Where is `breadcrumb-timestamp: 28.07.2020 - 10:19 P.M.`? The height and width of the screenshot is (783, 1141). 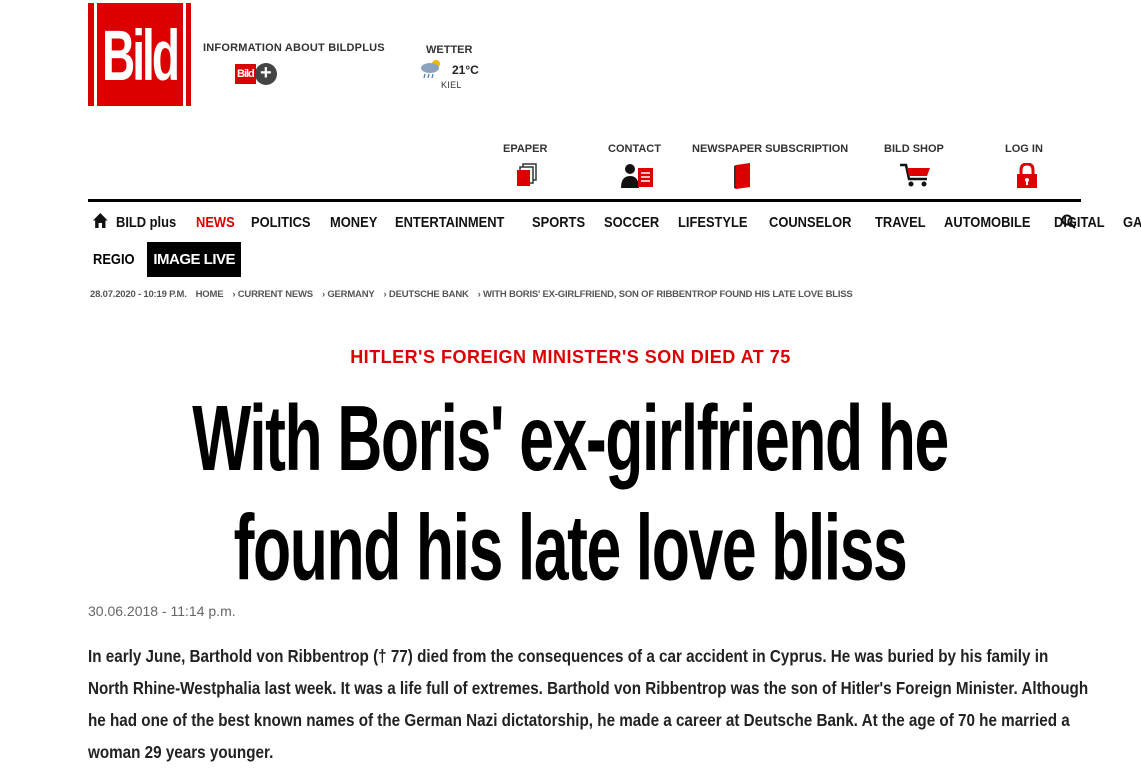 breadcrumb-timestamp: 28.07.2020 - 10:19 P.M. is located at coordinates (138, 294).